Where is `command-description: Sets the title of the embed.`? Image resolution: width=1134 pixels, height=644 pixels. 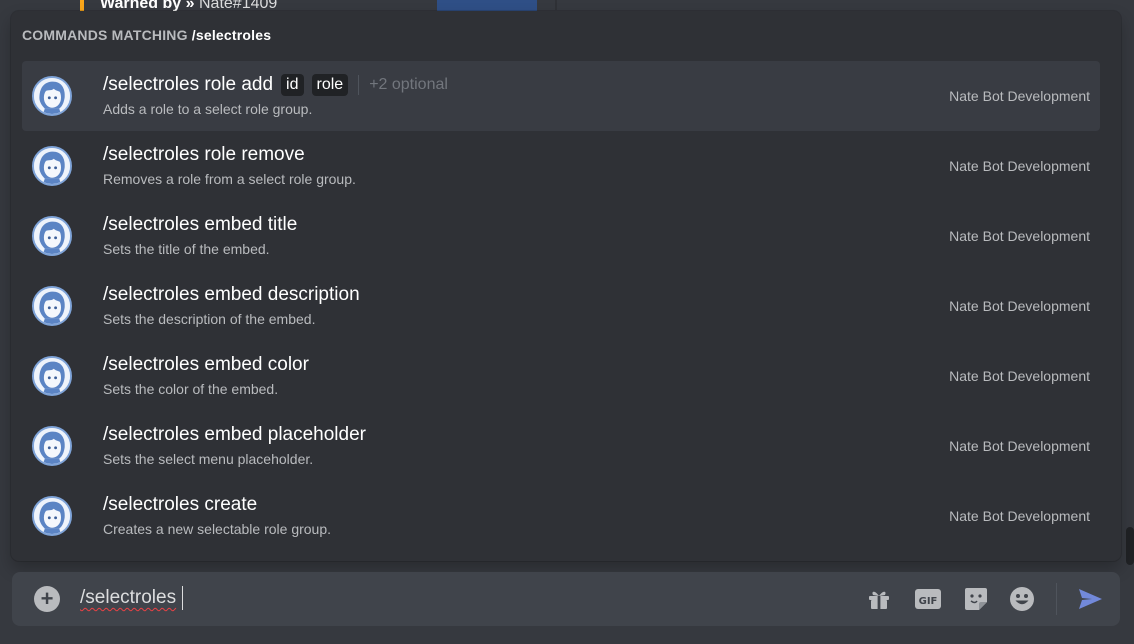
command-description: Sets the title of the embed. is located at coordinates (186, 249).